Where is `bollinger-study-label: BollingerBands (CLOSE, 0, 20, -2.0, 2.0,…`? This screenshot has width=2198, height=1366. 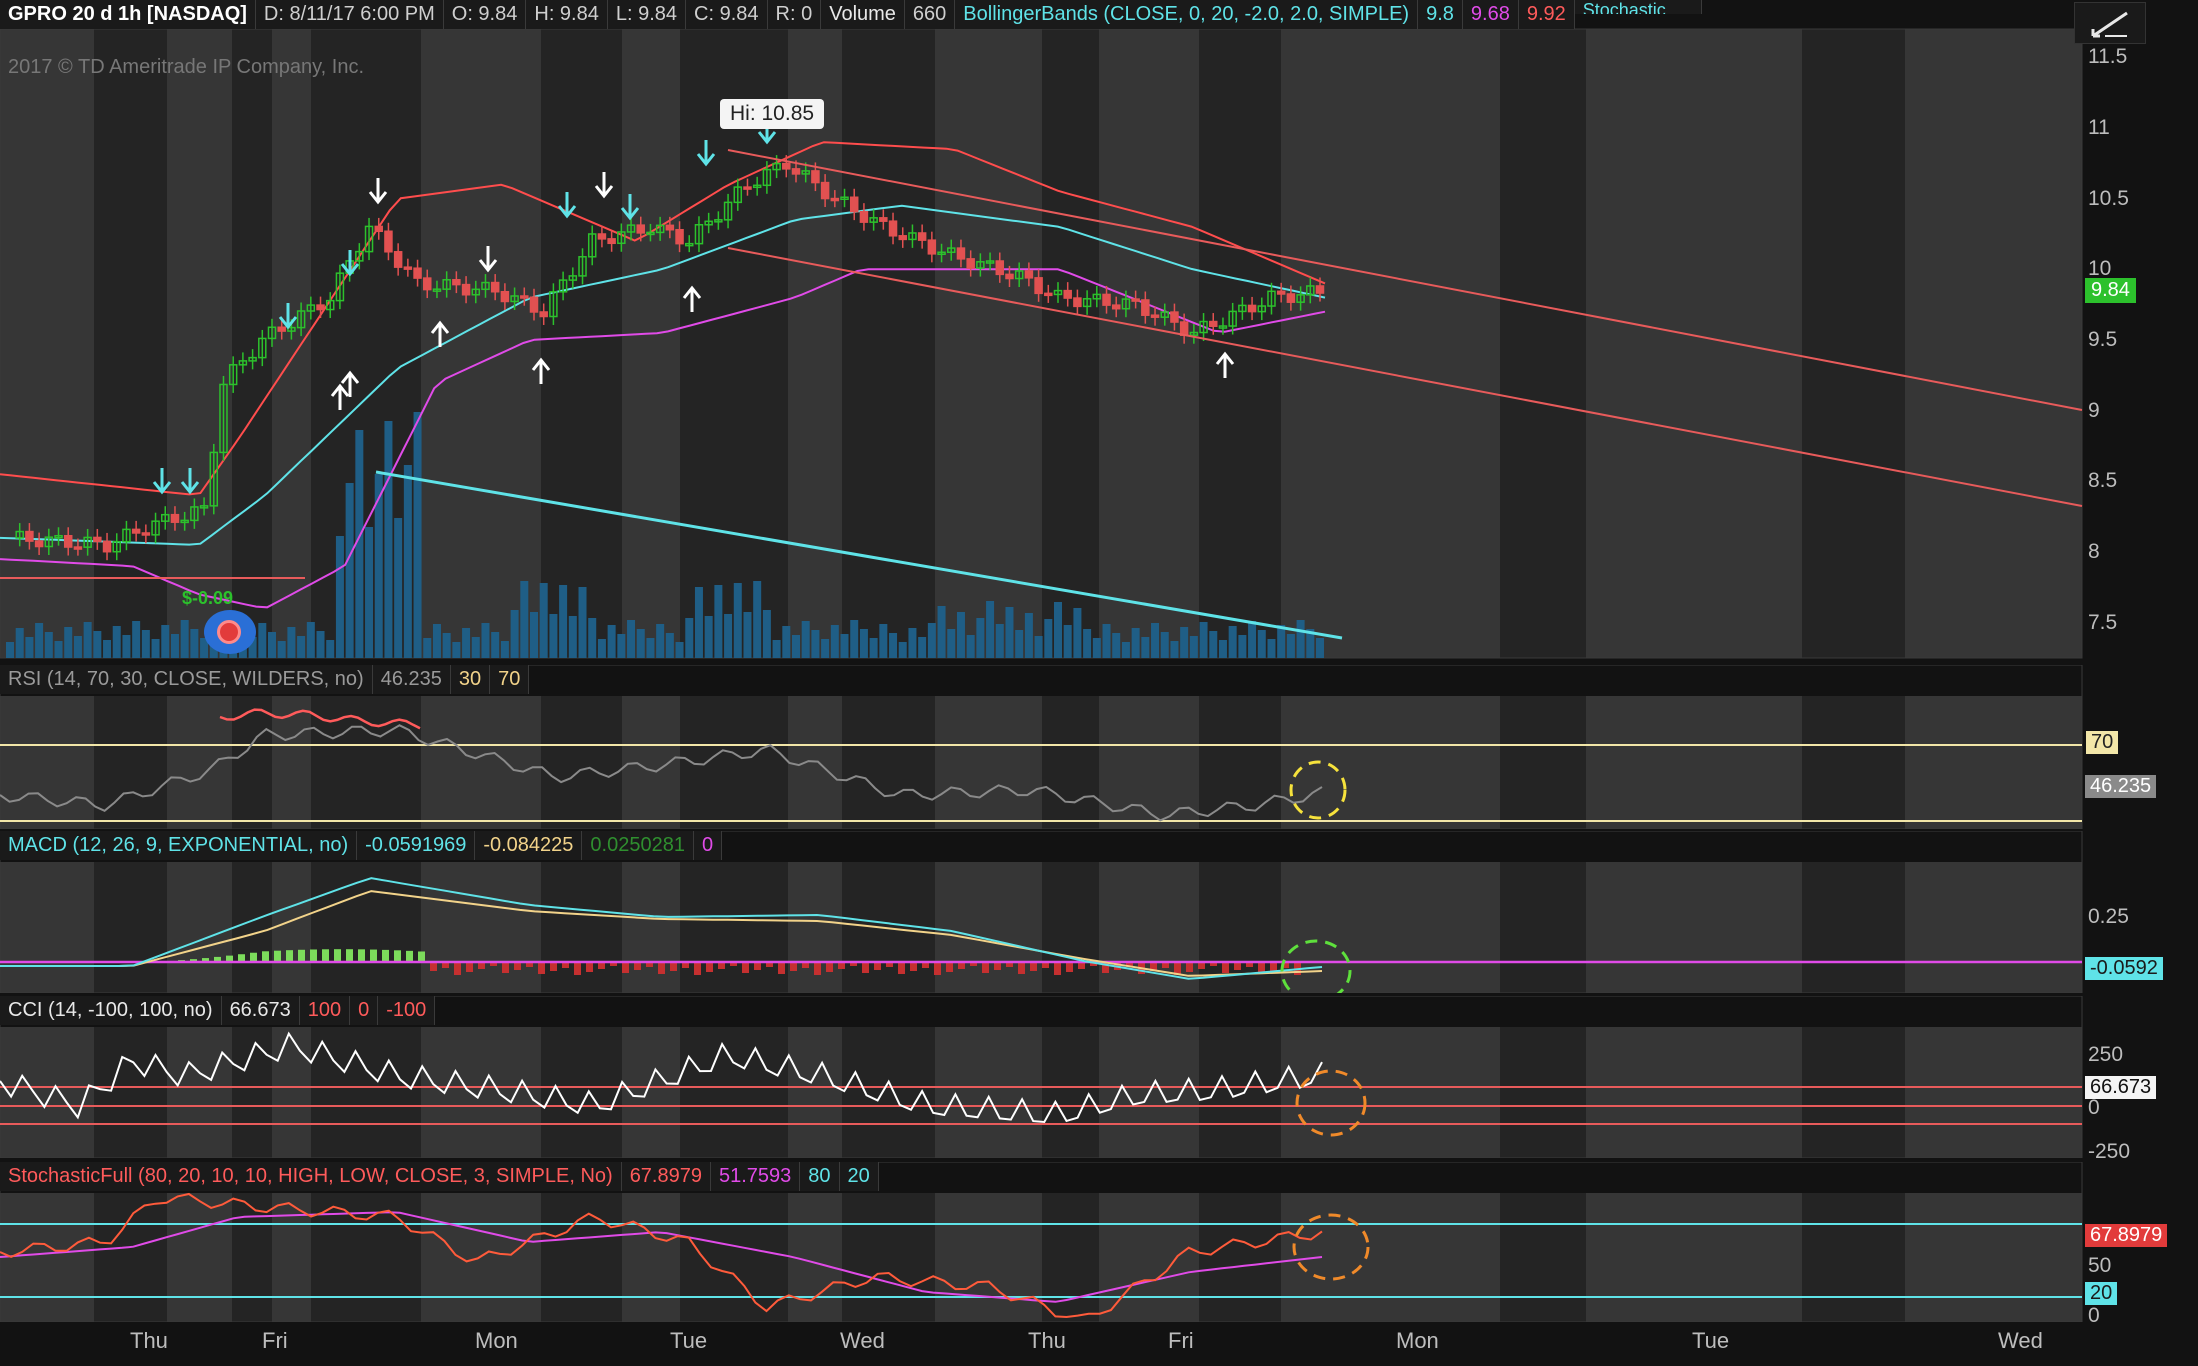 bollinger-study-label: BollingerBands (CLOSE, 0, 20, -2.0, 2.0,… is located at coordinates (1187, 14).